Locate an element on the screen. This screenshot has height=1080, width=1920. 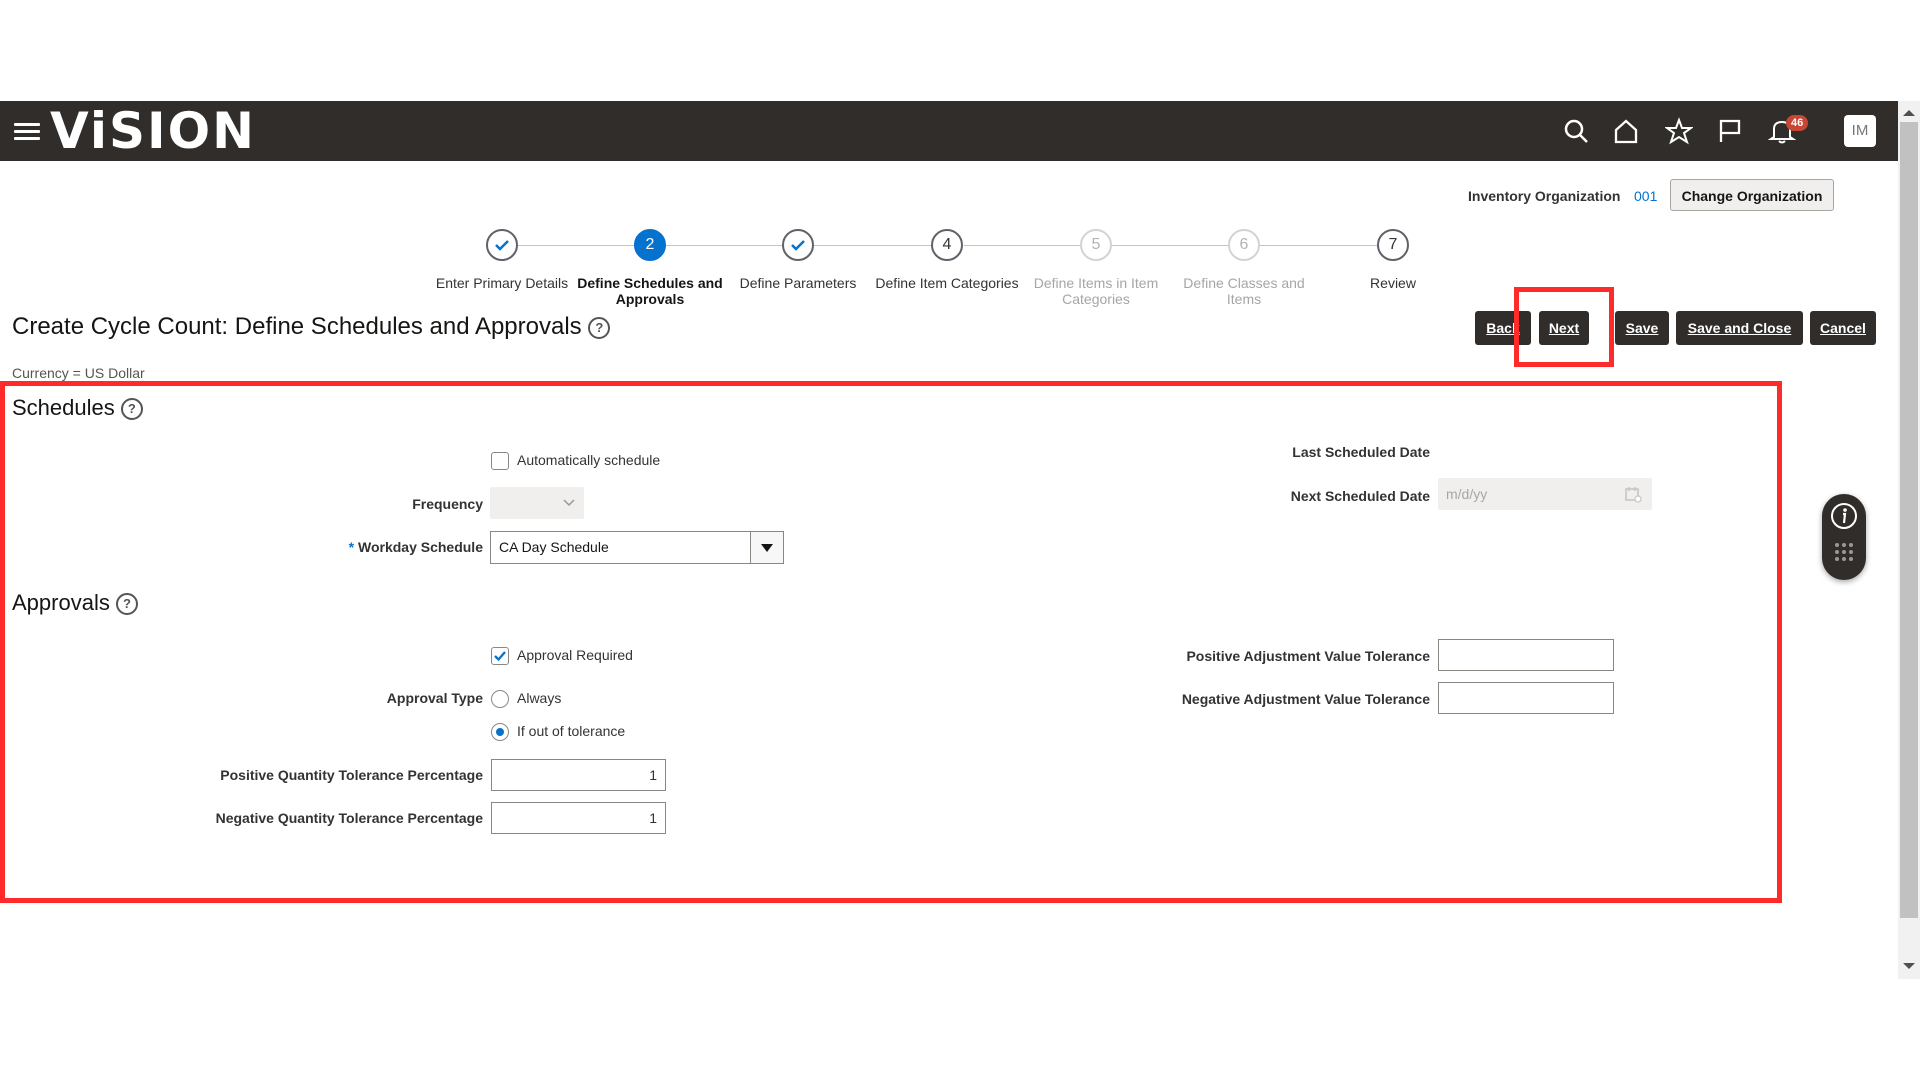
negative-quantity-tolerance-input: 1 is located at coordinates (578, 818).